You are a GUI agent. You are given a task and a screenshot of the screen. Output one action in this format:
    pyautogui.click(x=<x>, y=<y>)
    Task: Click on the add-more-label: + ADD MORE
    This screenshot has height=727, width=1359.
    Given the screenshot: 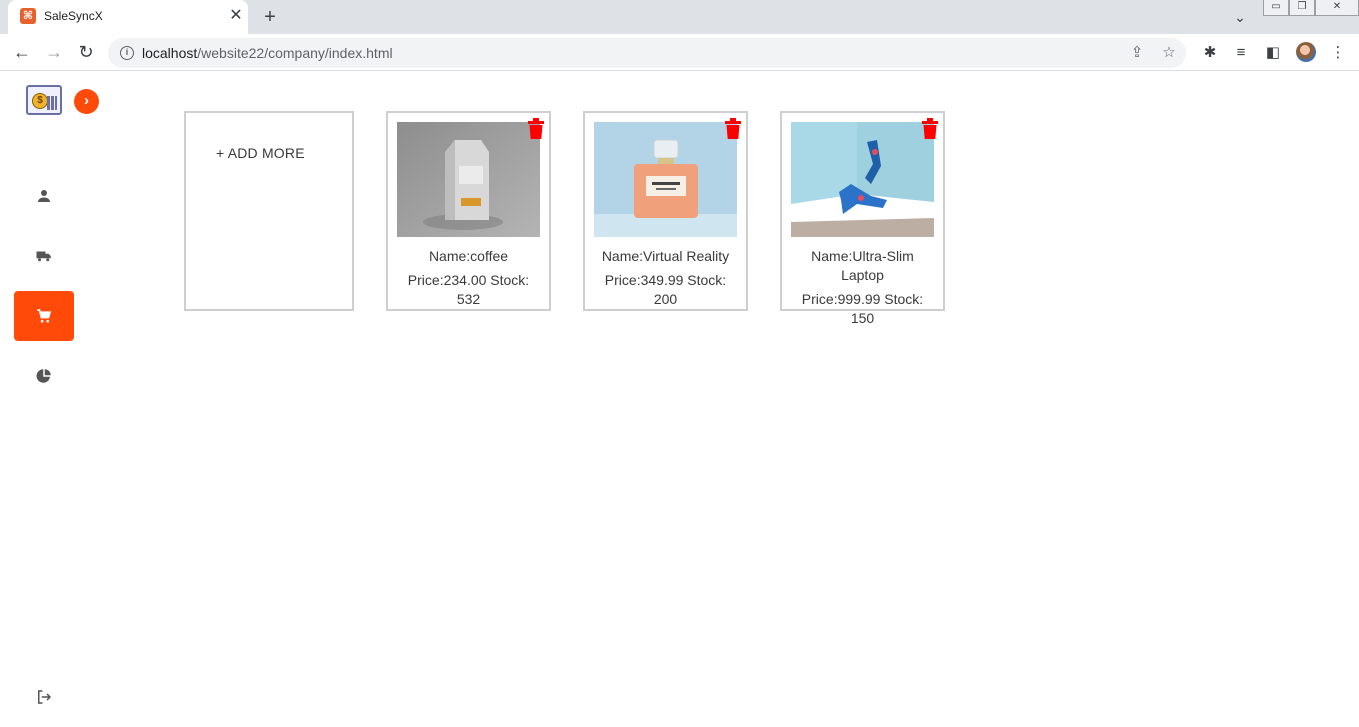 What is the action you would take?
    pyautogui.click(x=260, y=153)
    